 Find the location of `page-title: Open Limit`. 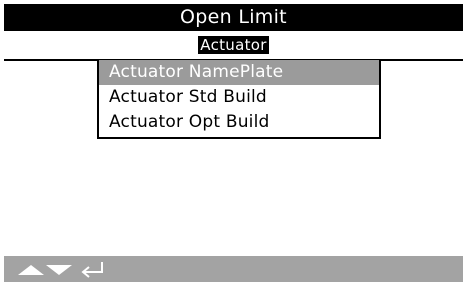

page-title: Open Limit is located at coordinates (233, 17).